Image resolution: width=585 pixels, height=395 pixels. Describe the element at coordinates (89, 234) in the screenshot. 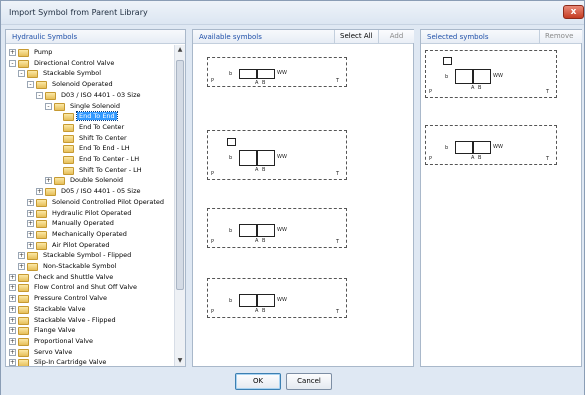

I see `tree-node-label: Mechanically Operated` at that location.